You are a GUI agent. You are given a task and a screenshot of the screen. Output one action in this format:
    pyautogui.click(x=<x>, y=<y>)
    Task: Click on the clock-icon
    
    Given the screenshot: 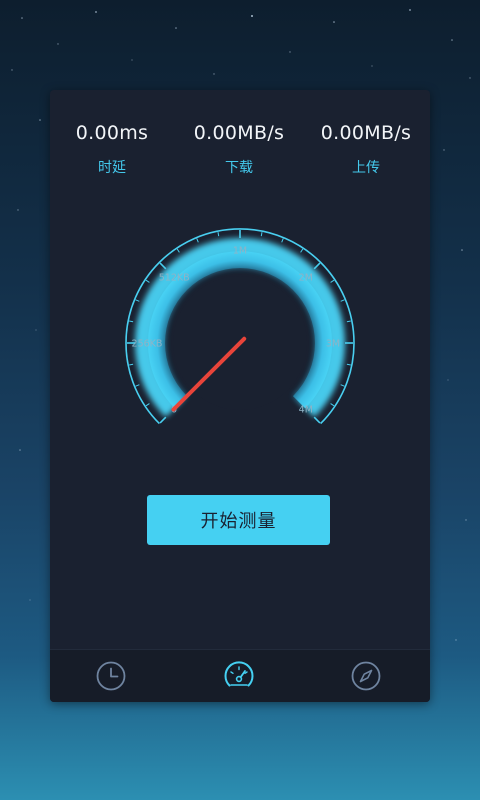 What is the action you would take?
    pyautogui.click(x=111, y=676)
    